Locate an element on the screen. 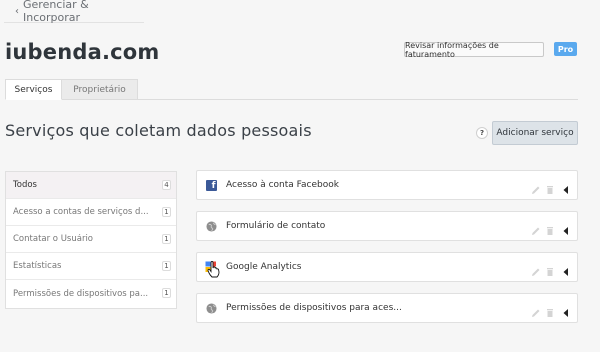  tab-owner: Proprietário is located at coordinates (100, 89).